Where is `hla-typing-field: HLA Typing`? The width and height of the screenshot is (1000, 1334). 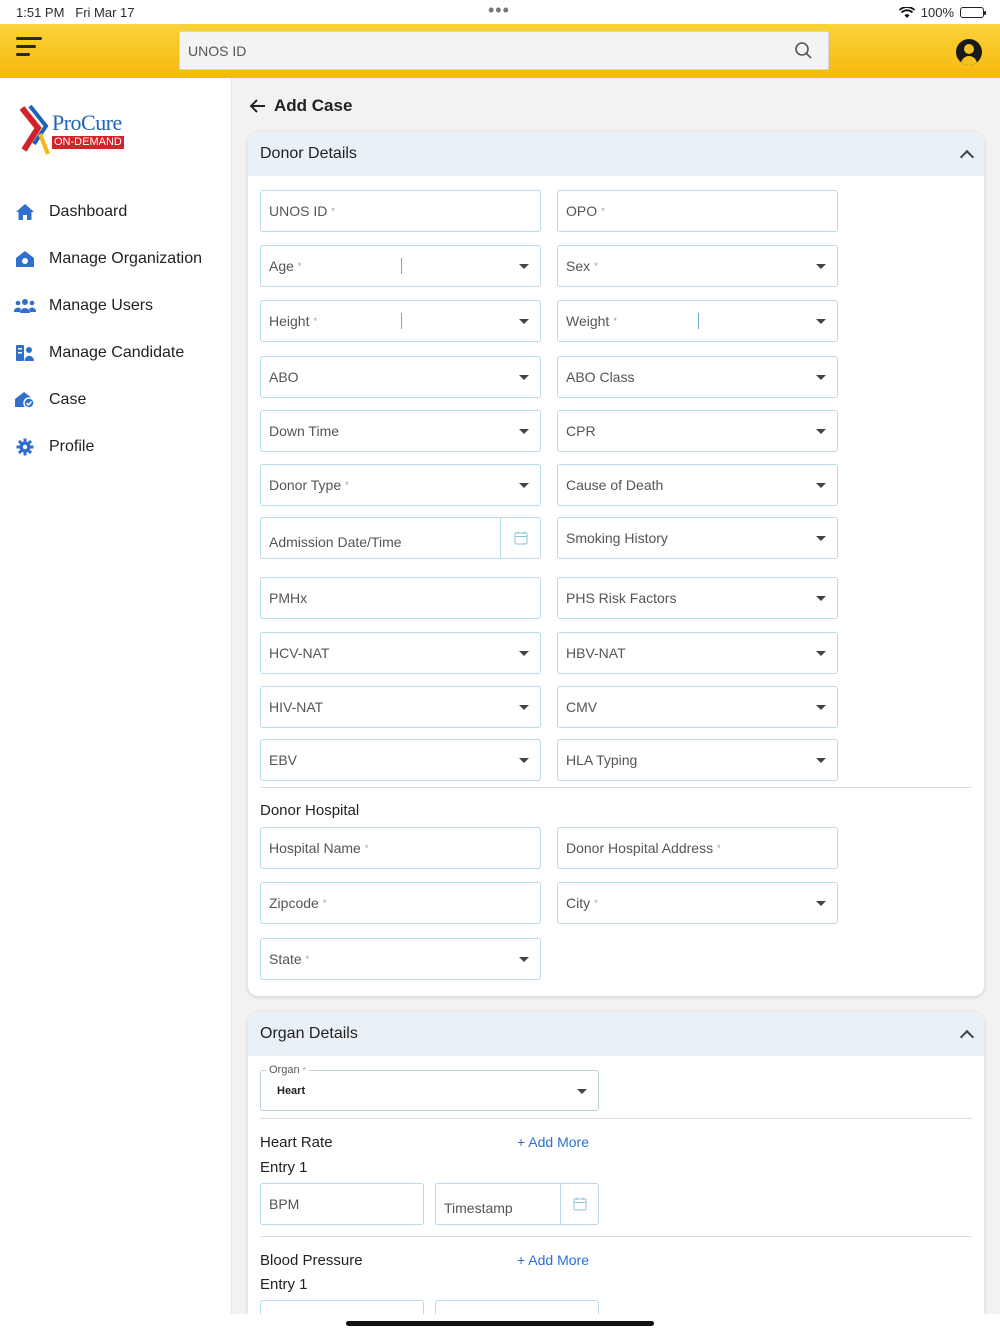 hla-typing-field: HLA Typing is located at coordinates (697, 760).